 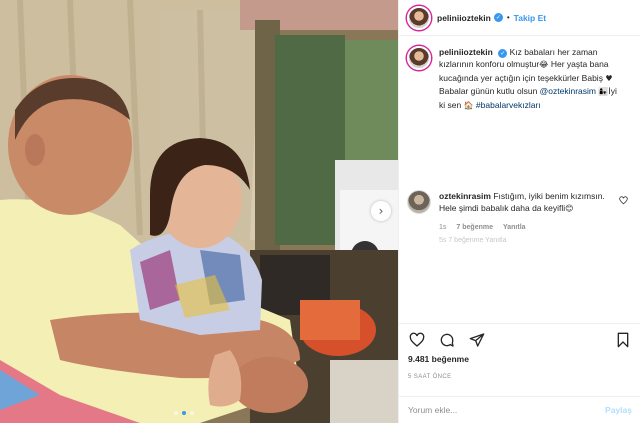 What do you see at coordinates (473, 240) in the screenshot?
I see `faded-comment-meta: 5s 7 beğenme Yanıtla` at bounding box center [473, 240].